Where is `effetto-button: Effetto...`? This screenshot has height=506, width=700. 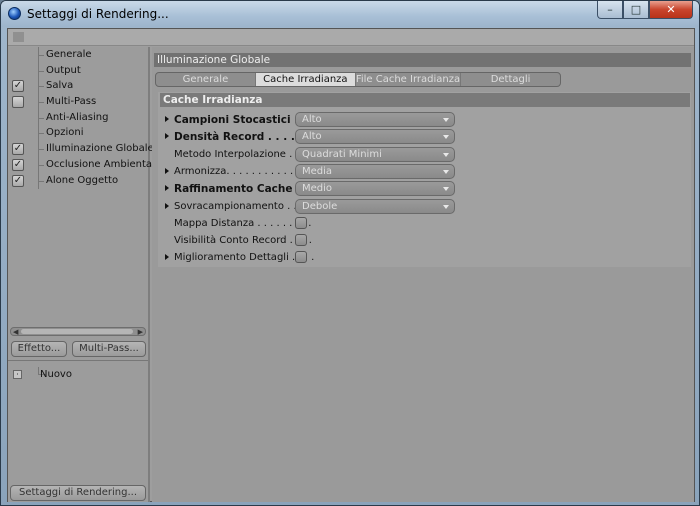 effetto-button: Effetto... is located at coordinates (39, 349).